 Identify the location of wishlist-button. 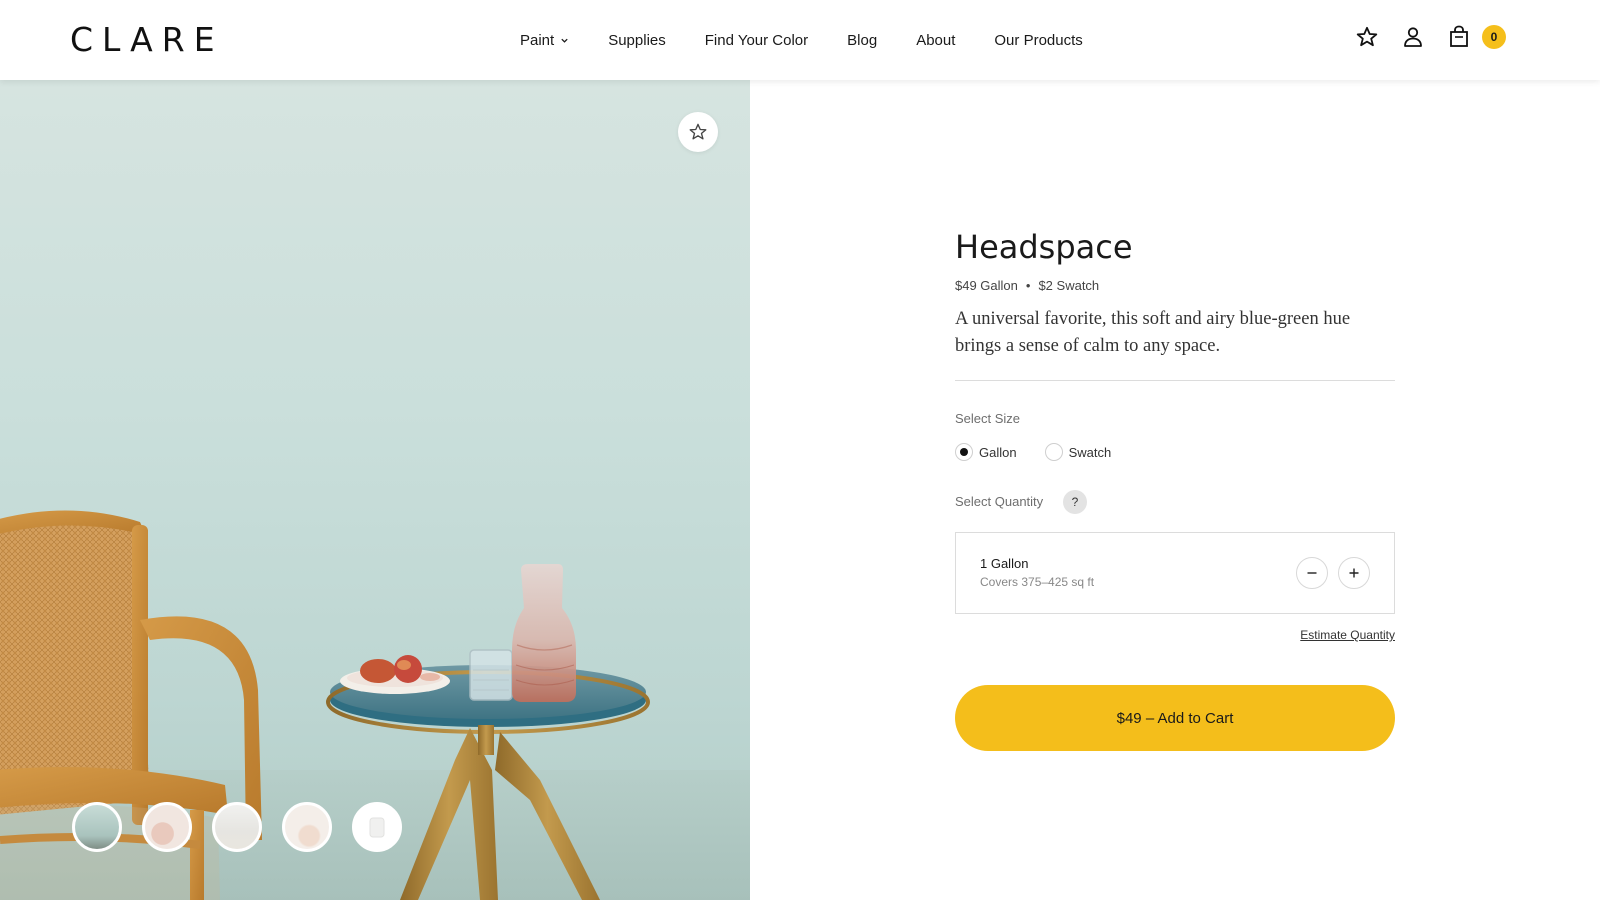
(1367, 37).